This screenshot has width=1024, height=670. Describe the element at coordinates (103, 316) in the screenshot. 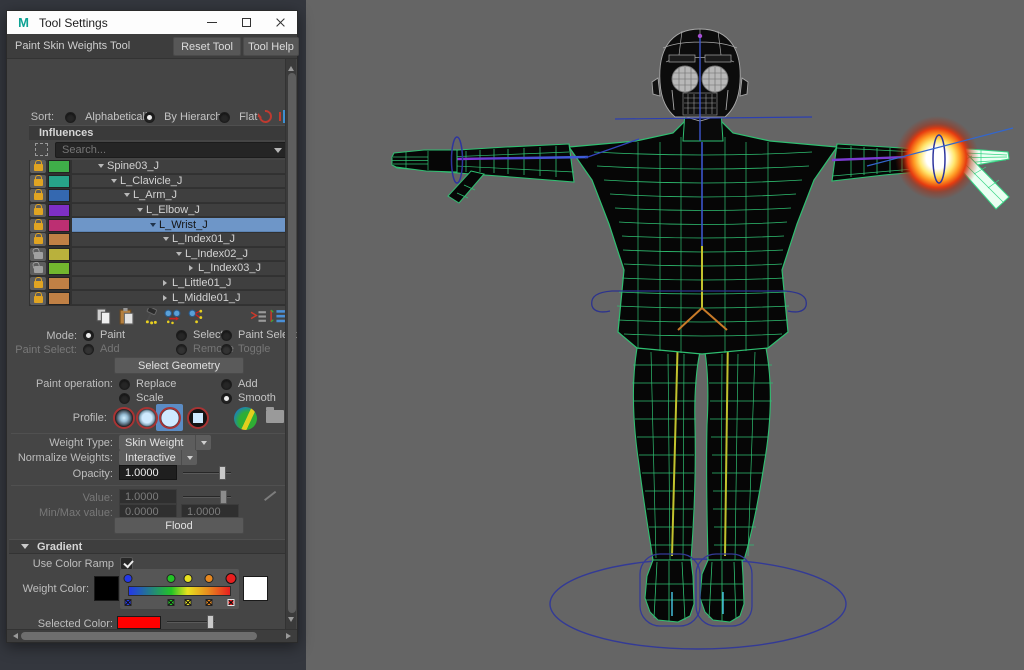

I see `copy-weights-icon` at that location.